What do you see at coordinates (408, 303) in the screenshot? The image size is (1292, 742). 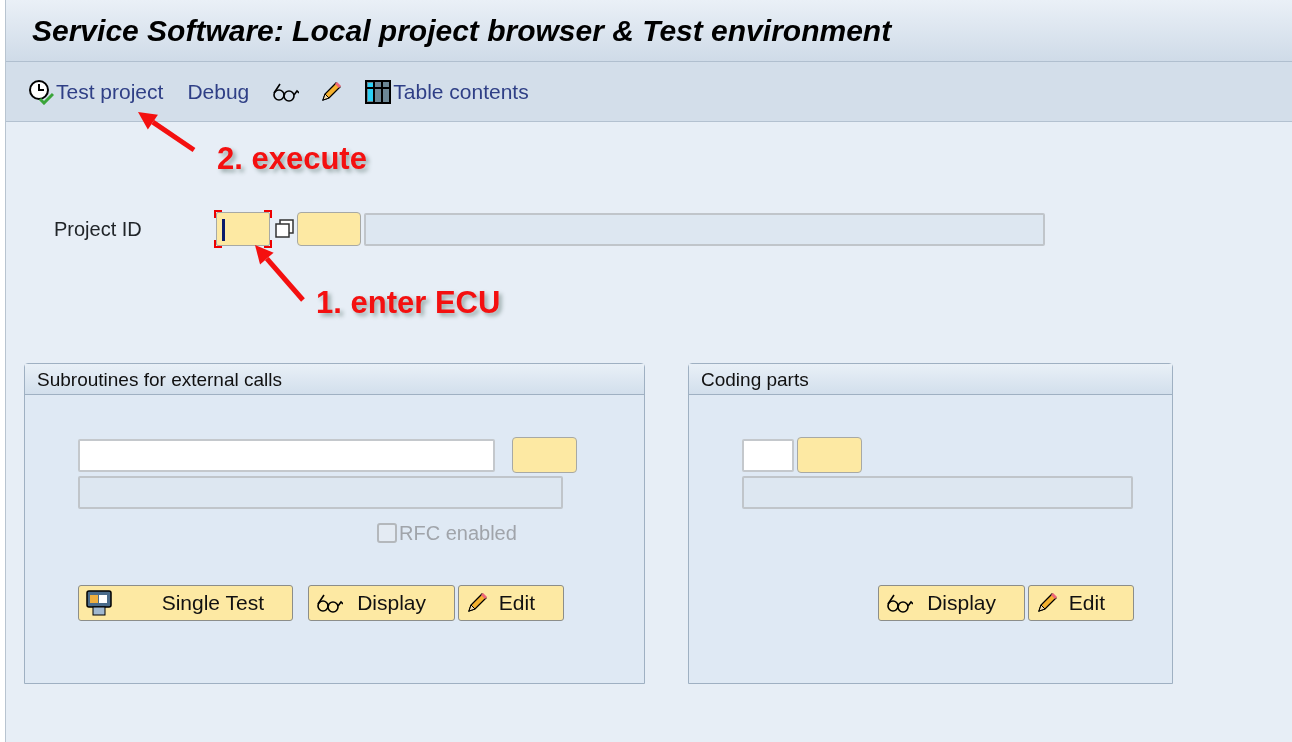 I see `annotation-text: 1. enter ECU` at bounding box center [408, 303].